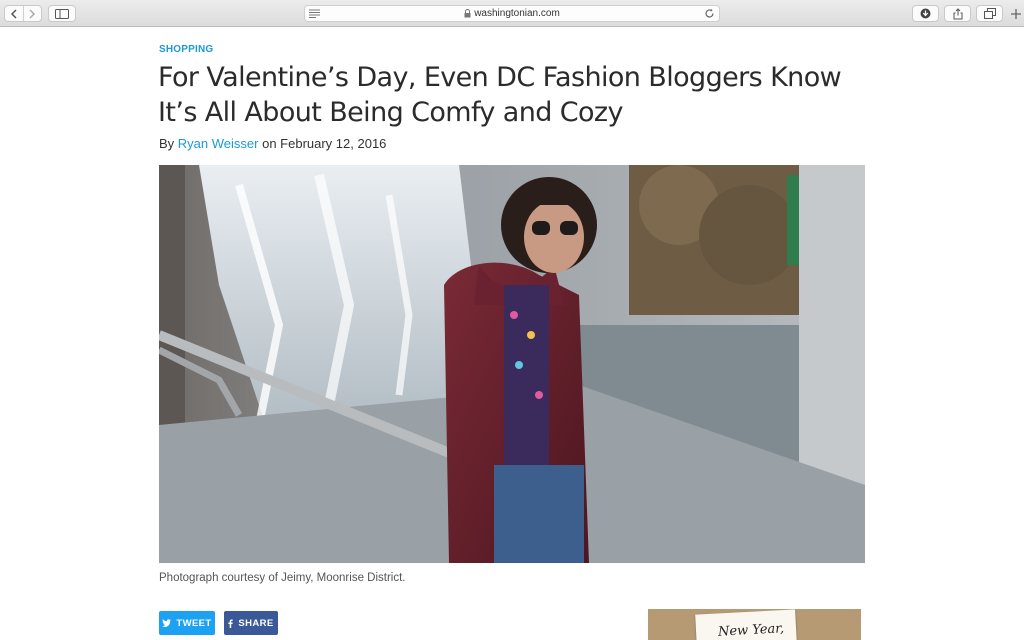 The width and height of the screenshot is (1024, 640). I want to click on download-icon, so click(925, 13).